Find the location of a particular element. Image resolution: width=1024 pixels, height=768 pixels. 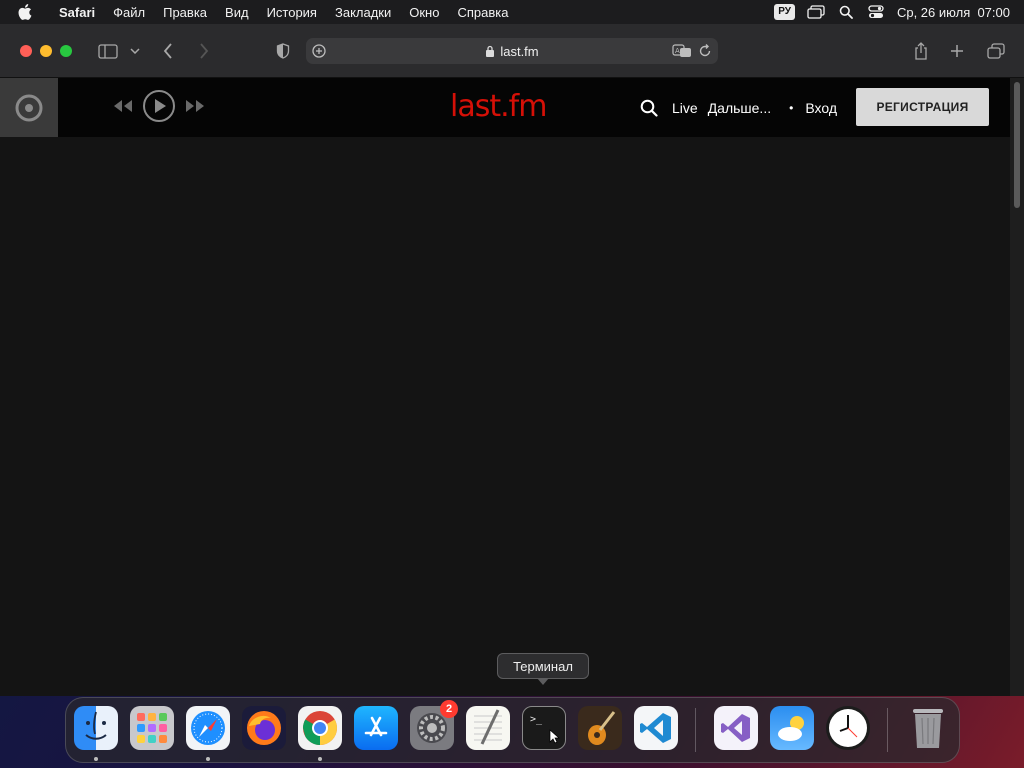

menu-safari: Safari is located at coordinates (77, 12).